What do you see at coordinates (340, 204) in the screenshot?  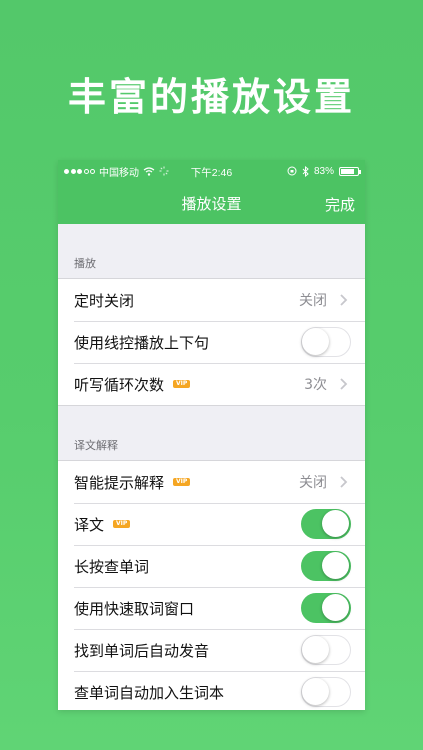 I see `done-button: 完成` at bounding box center [340, 204].